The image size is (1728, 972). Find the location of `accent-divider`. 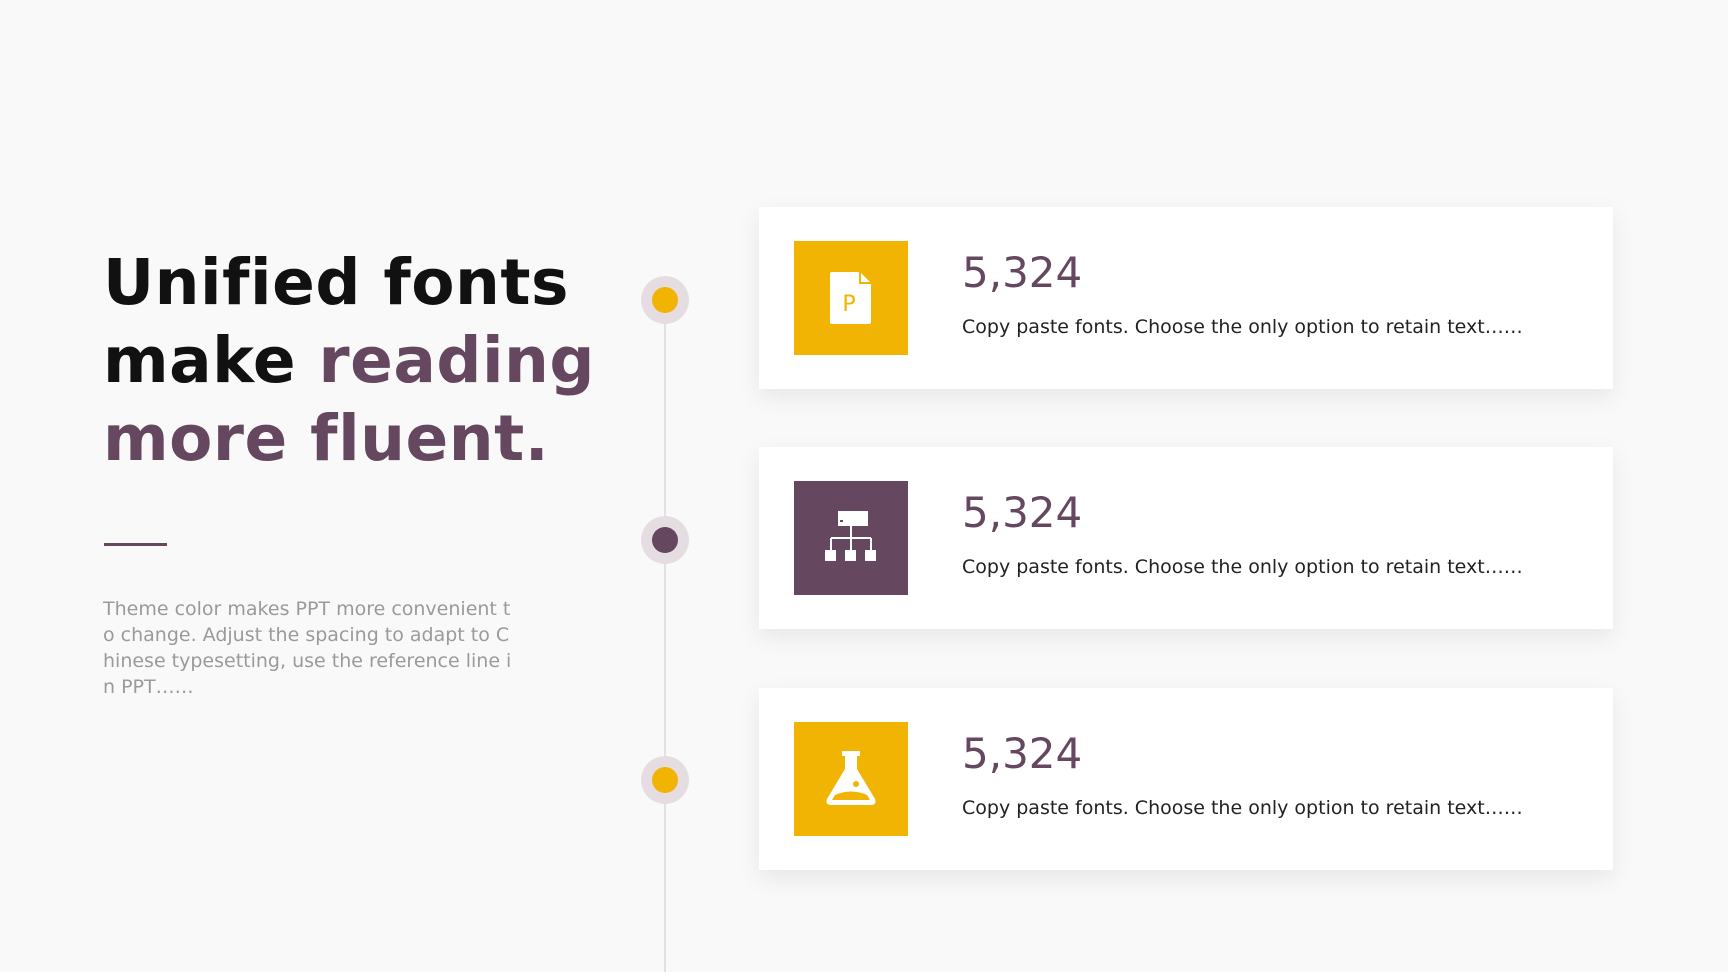

accent-divider is located at coordinates (135, 544).